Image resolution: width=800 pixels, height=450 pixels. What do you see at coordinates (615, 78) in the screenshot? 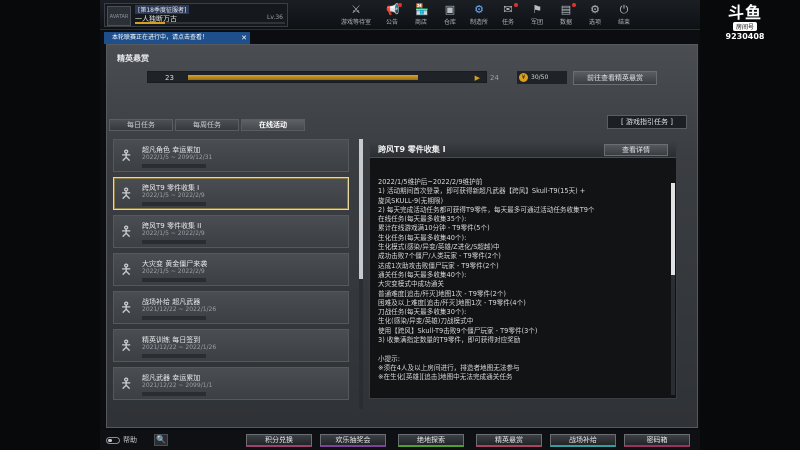
I see `goto-elite-bounty-button: 前往查看精英悬赏` at bounding box center [615, 78].